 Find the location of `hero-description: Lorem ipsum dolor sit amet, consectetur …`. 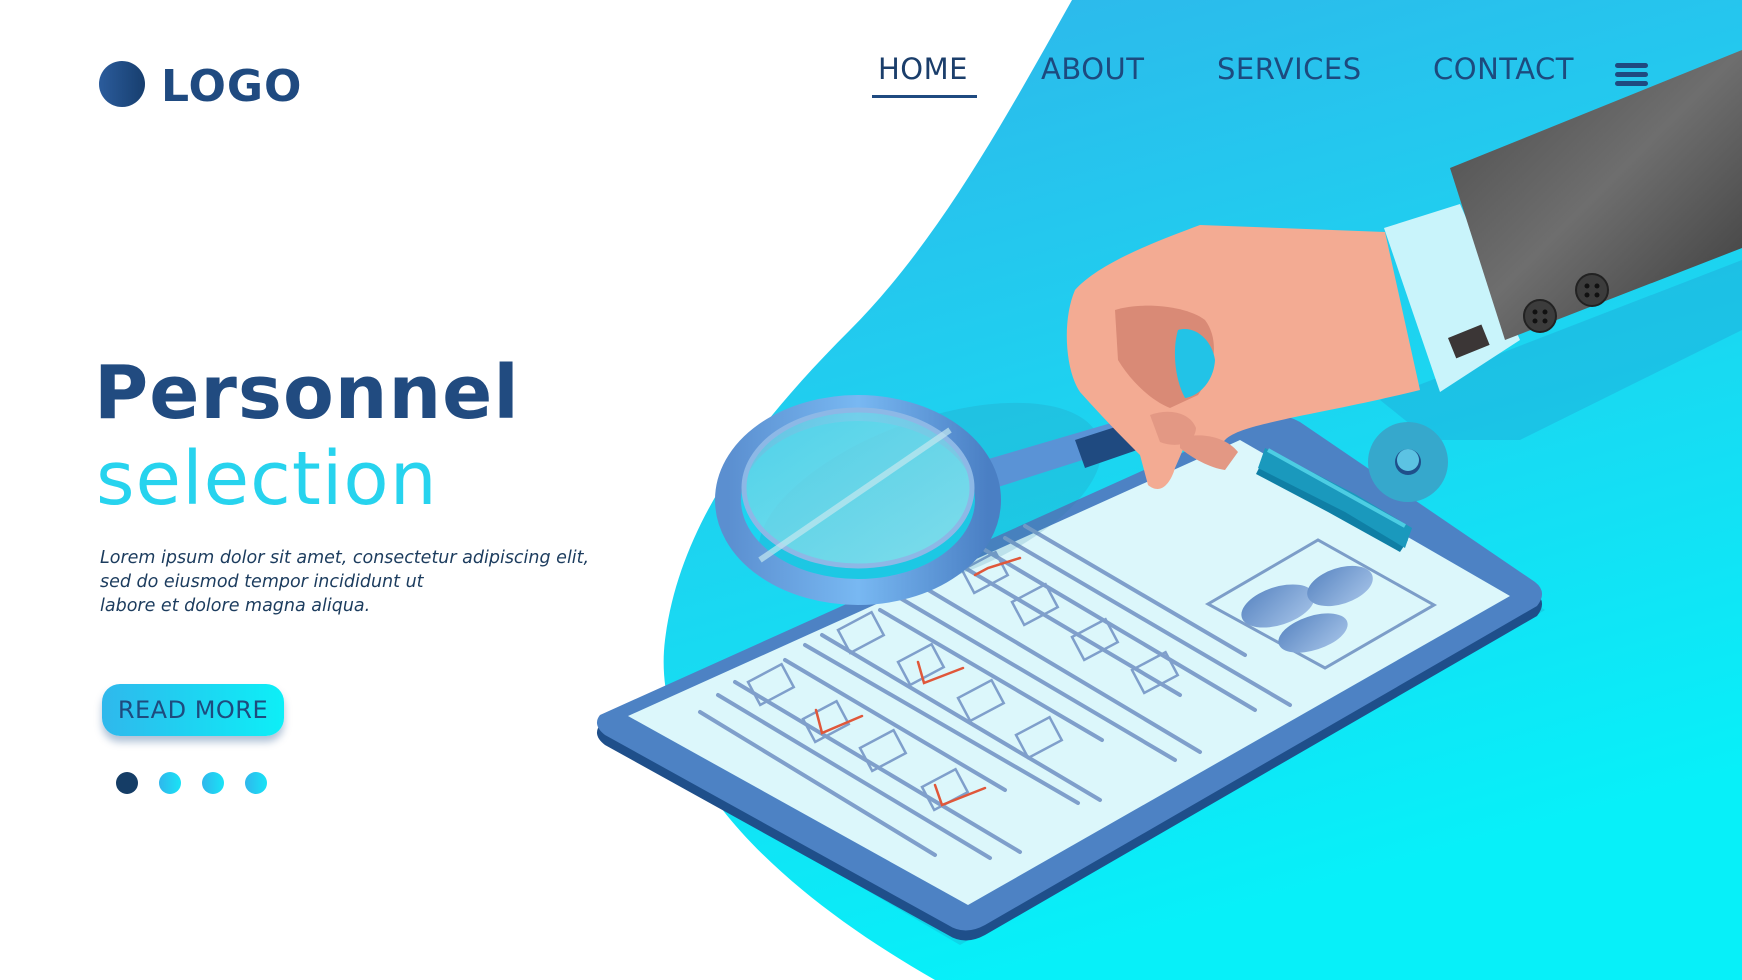

hero-description: Lorem ipsum dolor sit amet, consectetur … is located at coordinates (344, 582).